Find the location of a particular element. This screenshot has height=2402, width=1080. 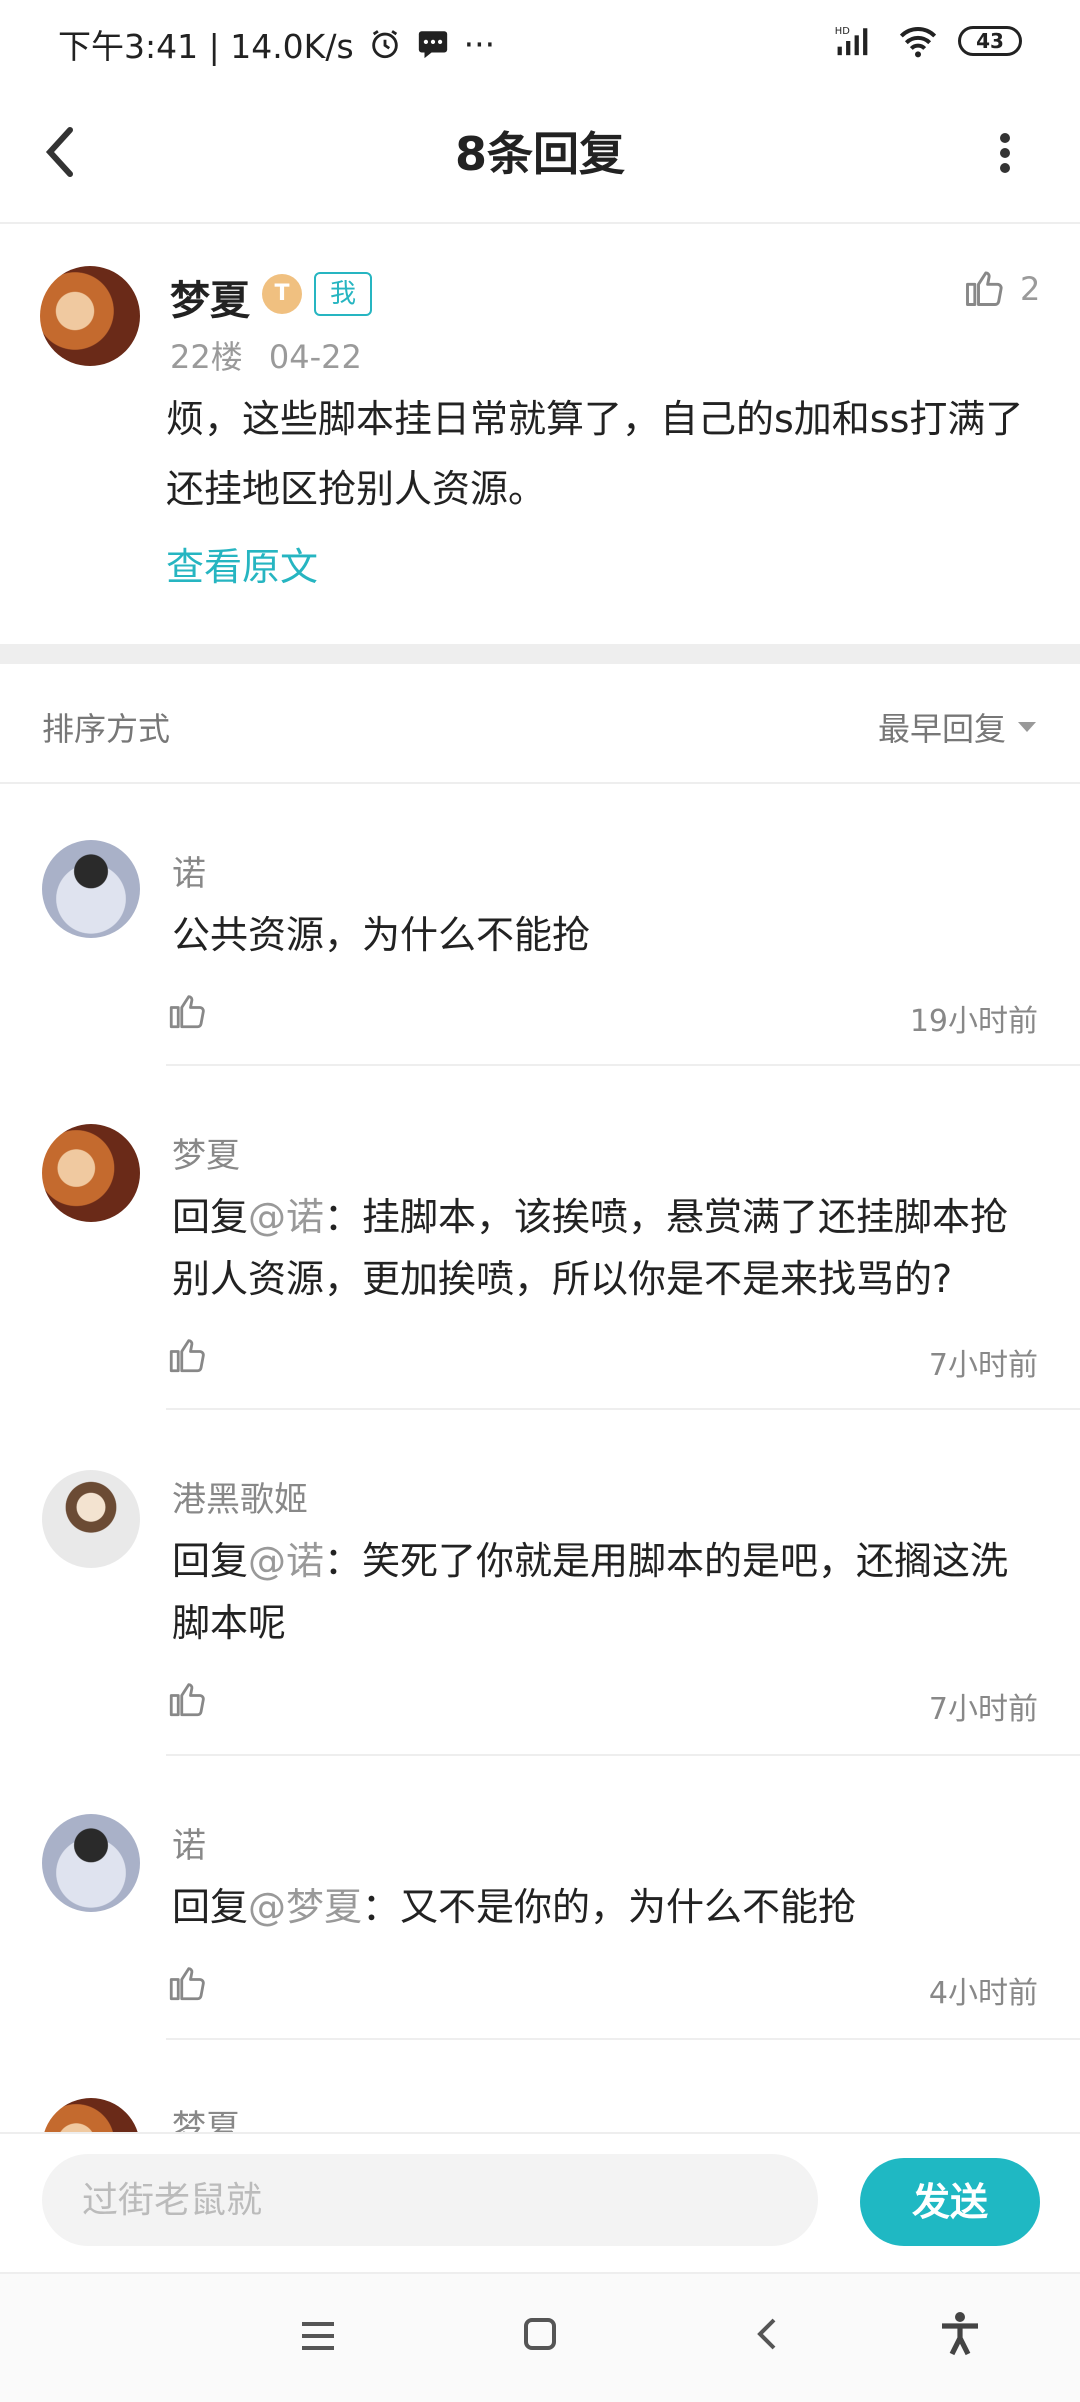

reply-text: 公共资源，为什么不能抢 is located at coordinates (381, 935).